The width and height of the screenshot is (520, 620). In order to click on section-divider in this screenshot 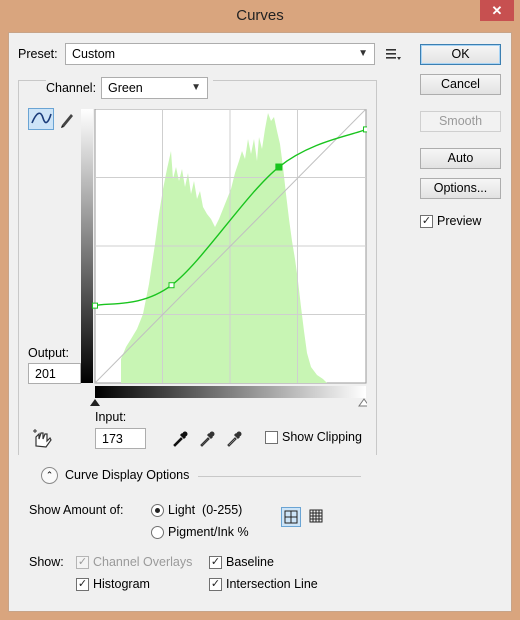, I will do `click(279, 476)`.